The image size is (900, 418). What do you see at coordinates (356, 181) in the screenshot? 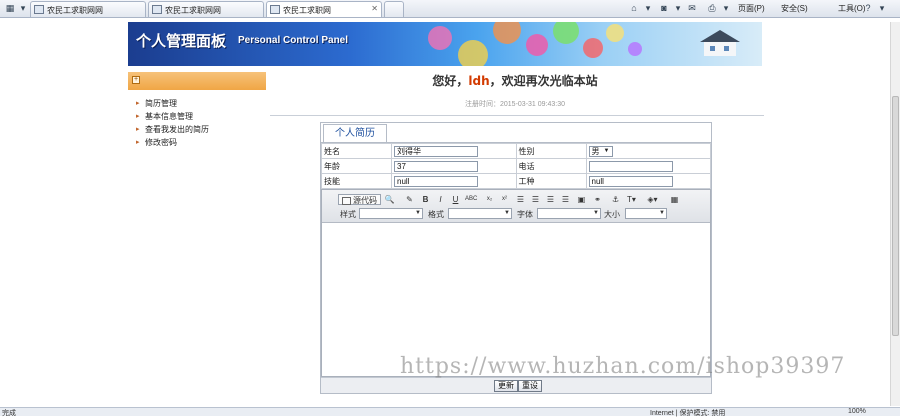
I see `skill-label: 技能` at bounding box center [356, 181].